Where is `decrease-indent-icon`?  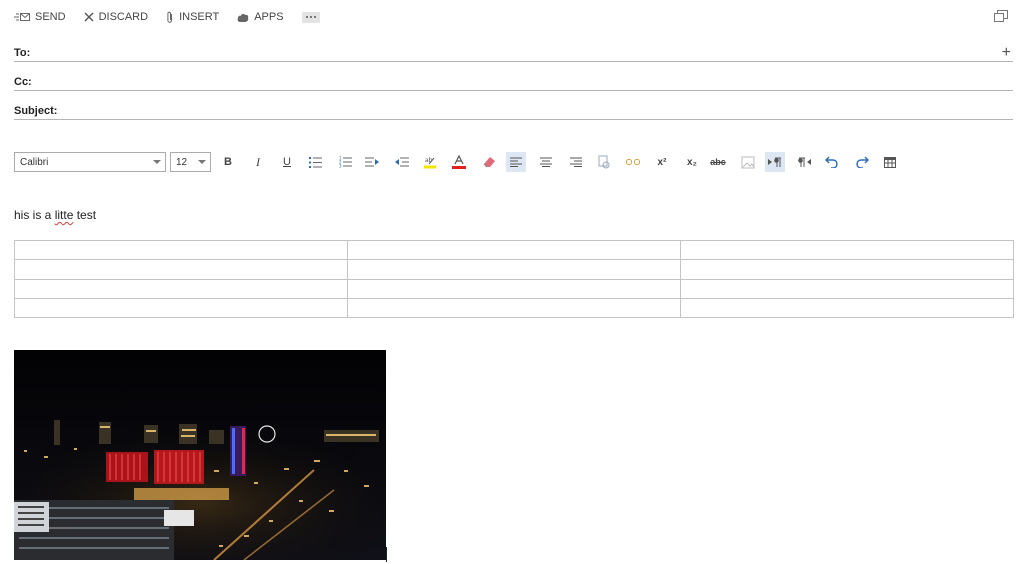 decrease-indent-icon is located at coordinates (402, 162).